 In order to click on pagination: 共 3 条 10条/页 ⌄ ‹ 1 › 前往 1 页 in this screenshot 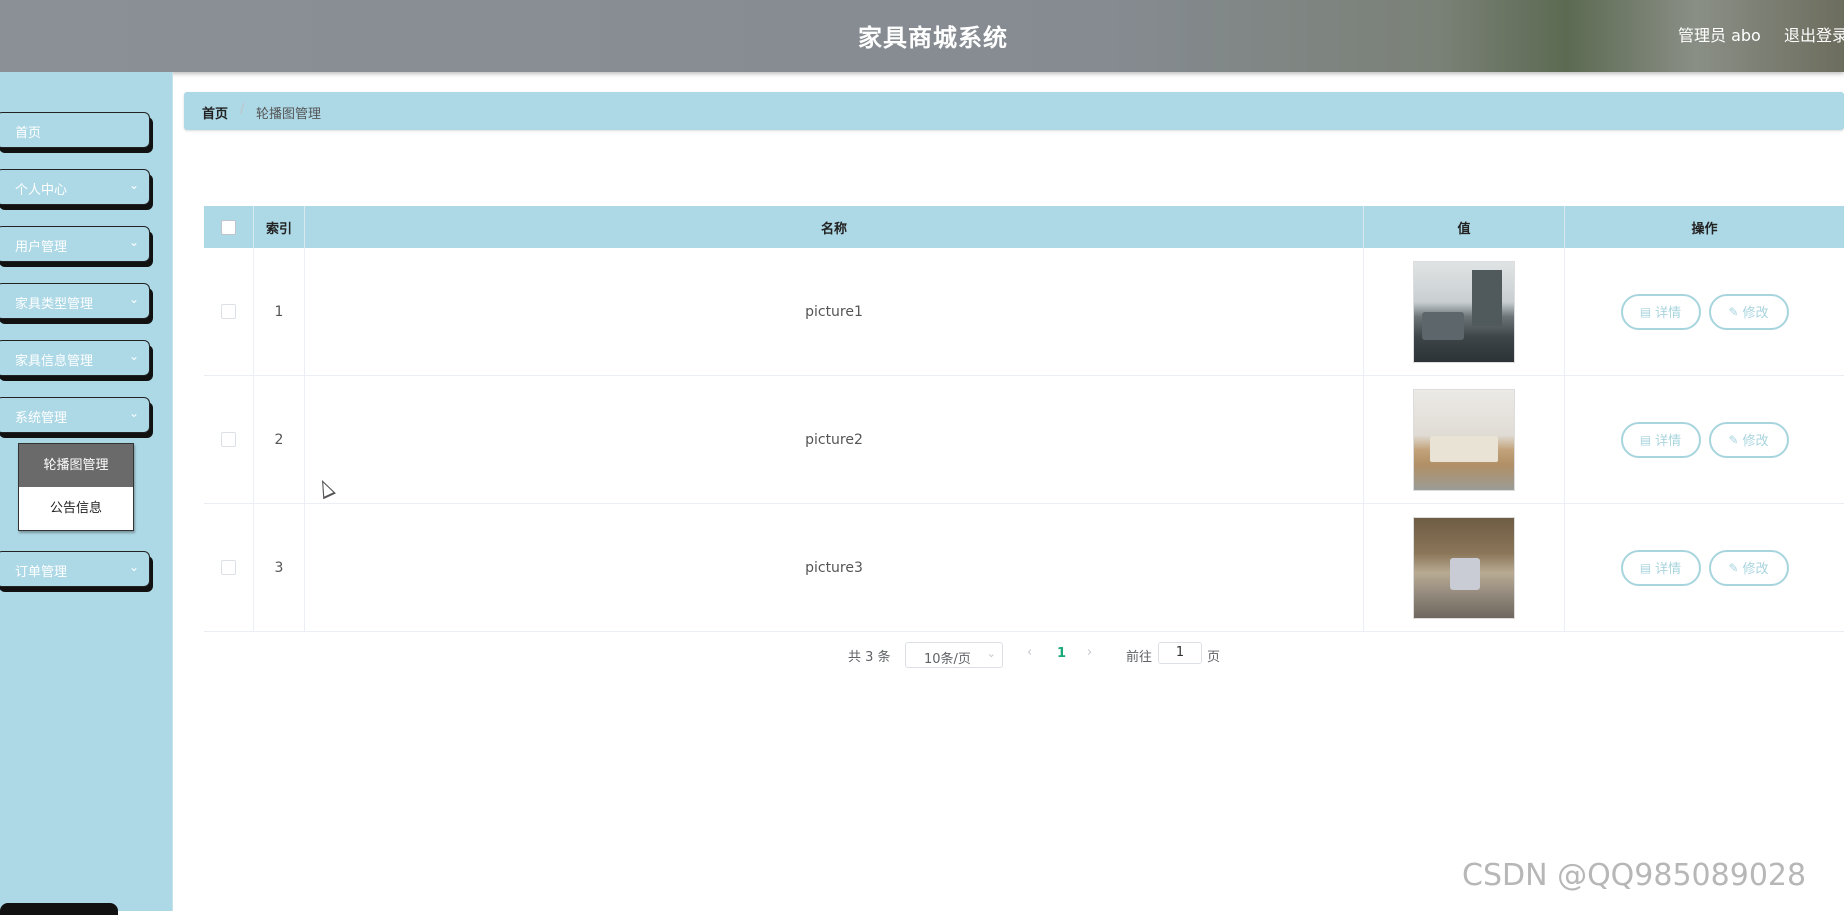, I will do `click(922, 655)`.